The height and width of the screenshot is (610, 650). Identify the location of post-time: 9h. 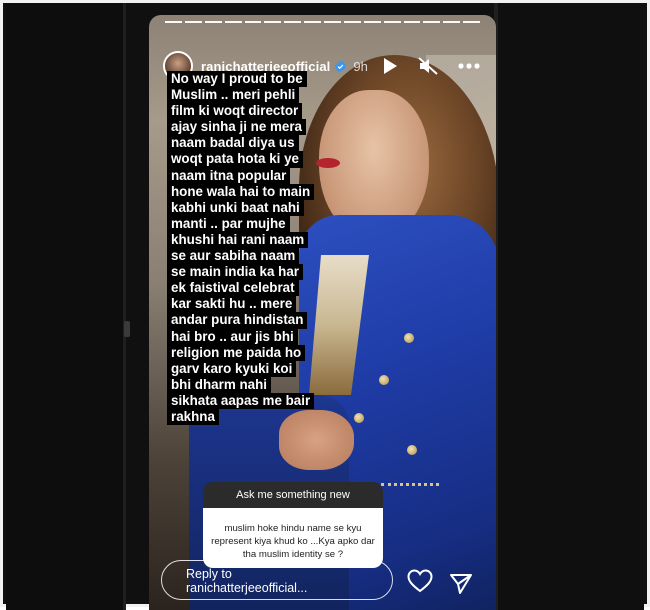
(360, 66).